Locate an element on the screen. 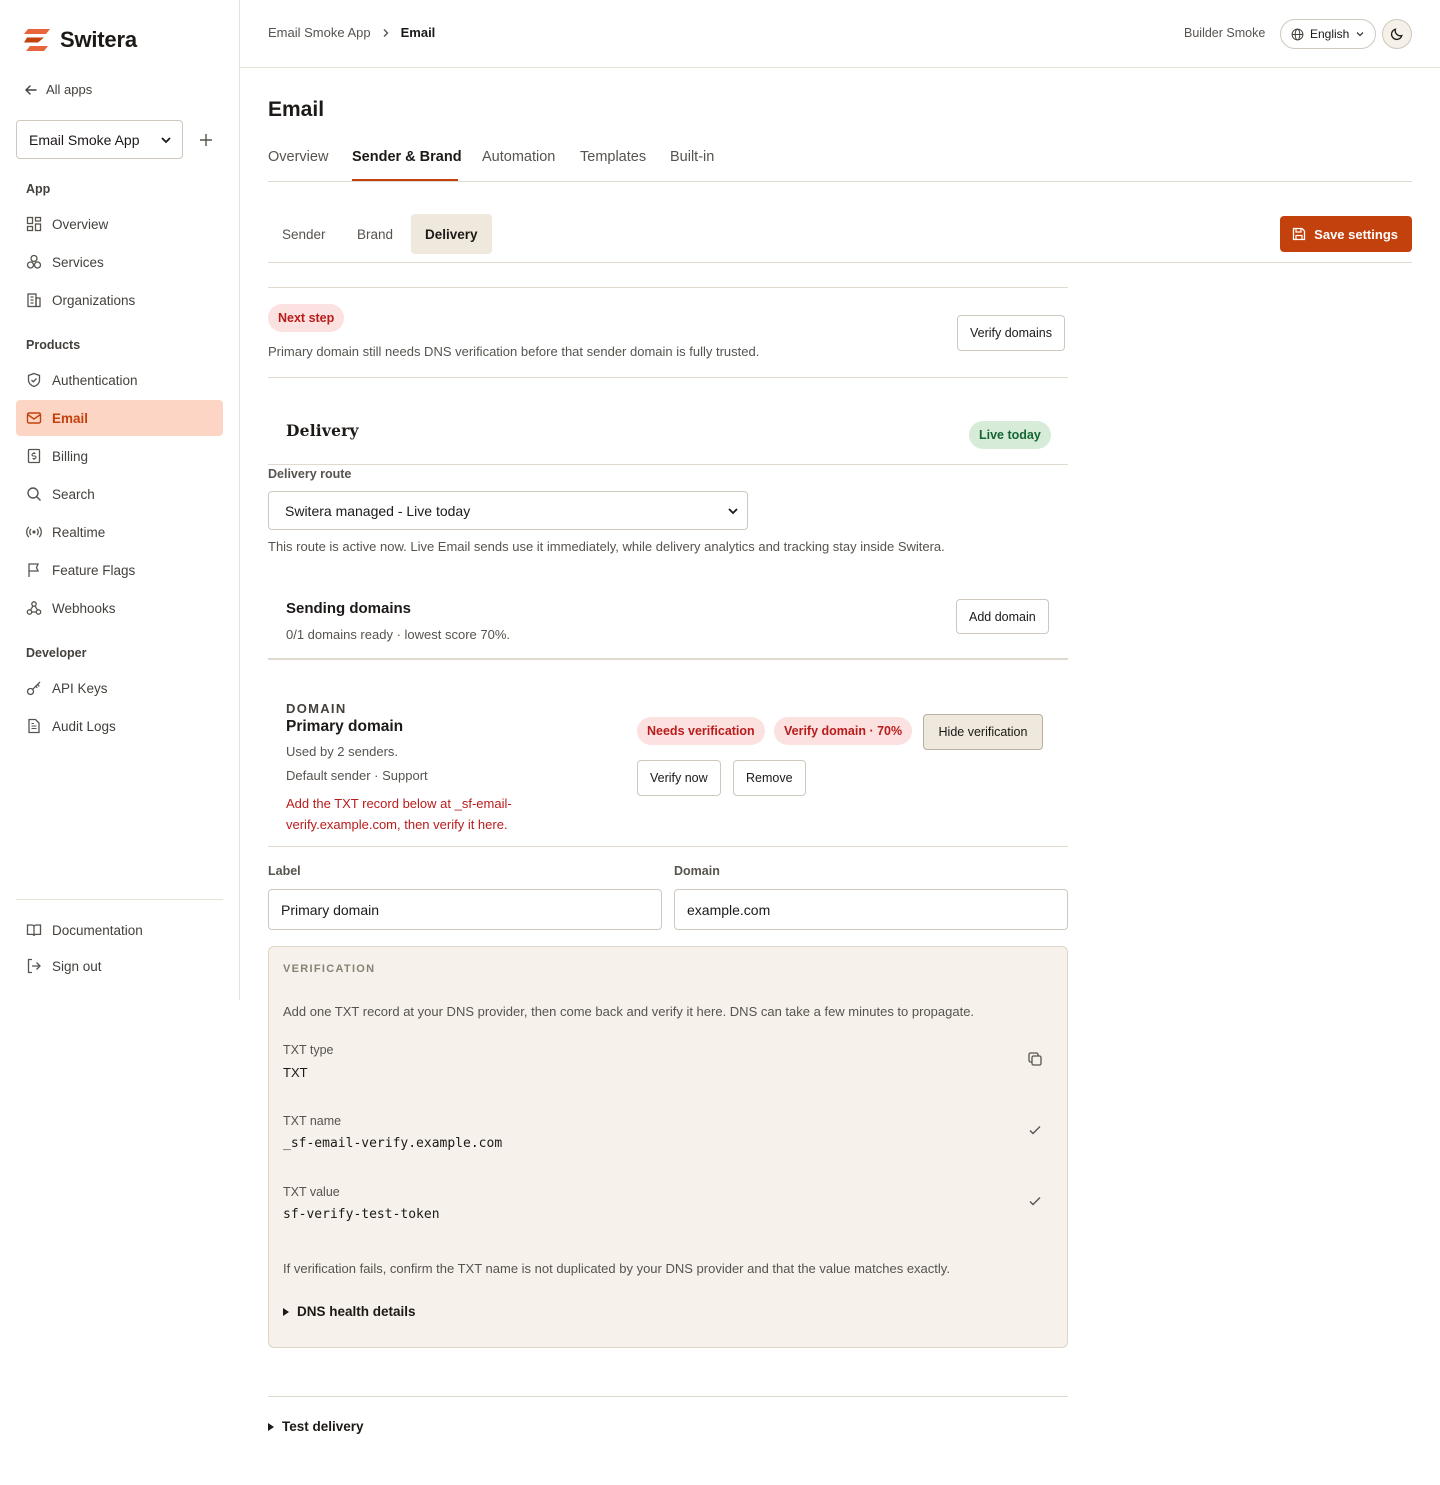 The image size is (1440, 1485). delivery-route-select: Switera managed - Live today is located at coordinates (508, 510).